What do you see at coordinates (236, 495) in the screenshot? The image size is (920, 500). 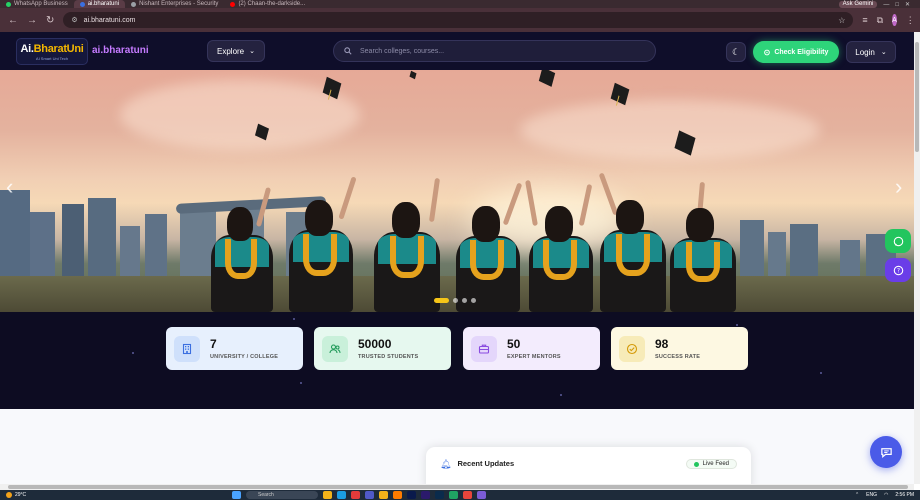 I see `windows-start-icon` at bounding box center [236, 495].